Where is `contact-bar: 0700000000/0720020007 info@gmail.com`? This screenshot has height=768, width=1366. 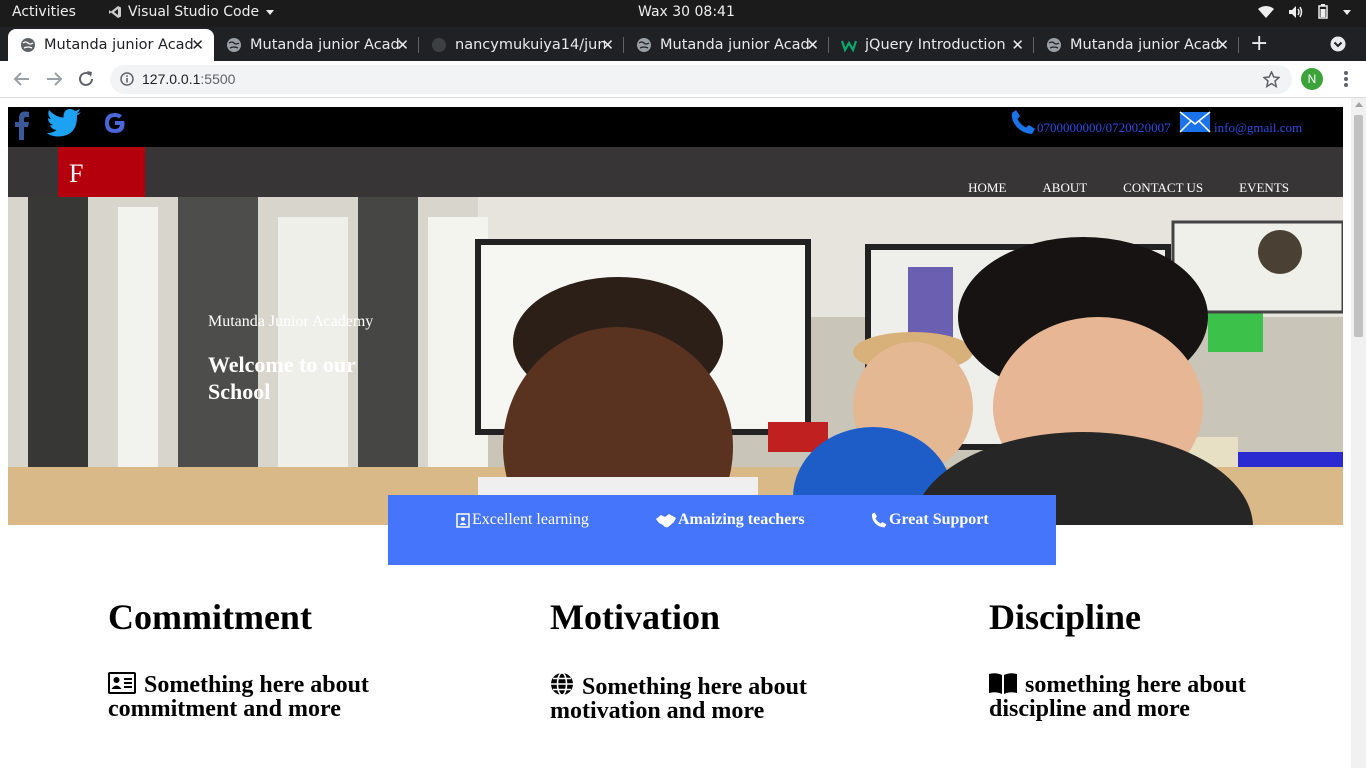 contact-bar: 0700000000/0720020007 info@gmail.com is located at coordinates (675, 127).